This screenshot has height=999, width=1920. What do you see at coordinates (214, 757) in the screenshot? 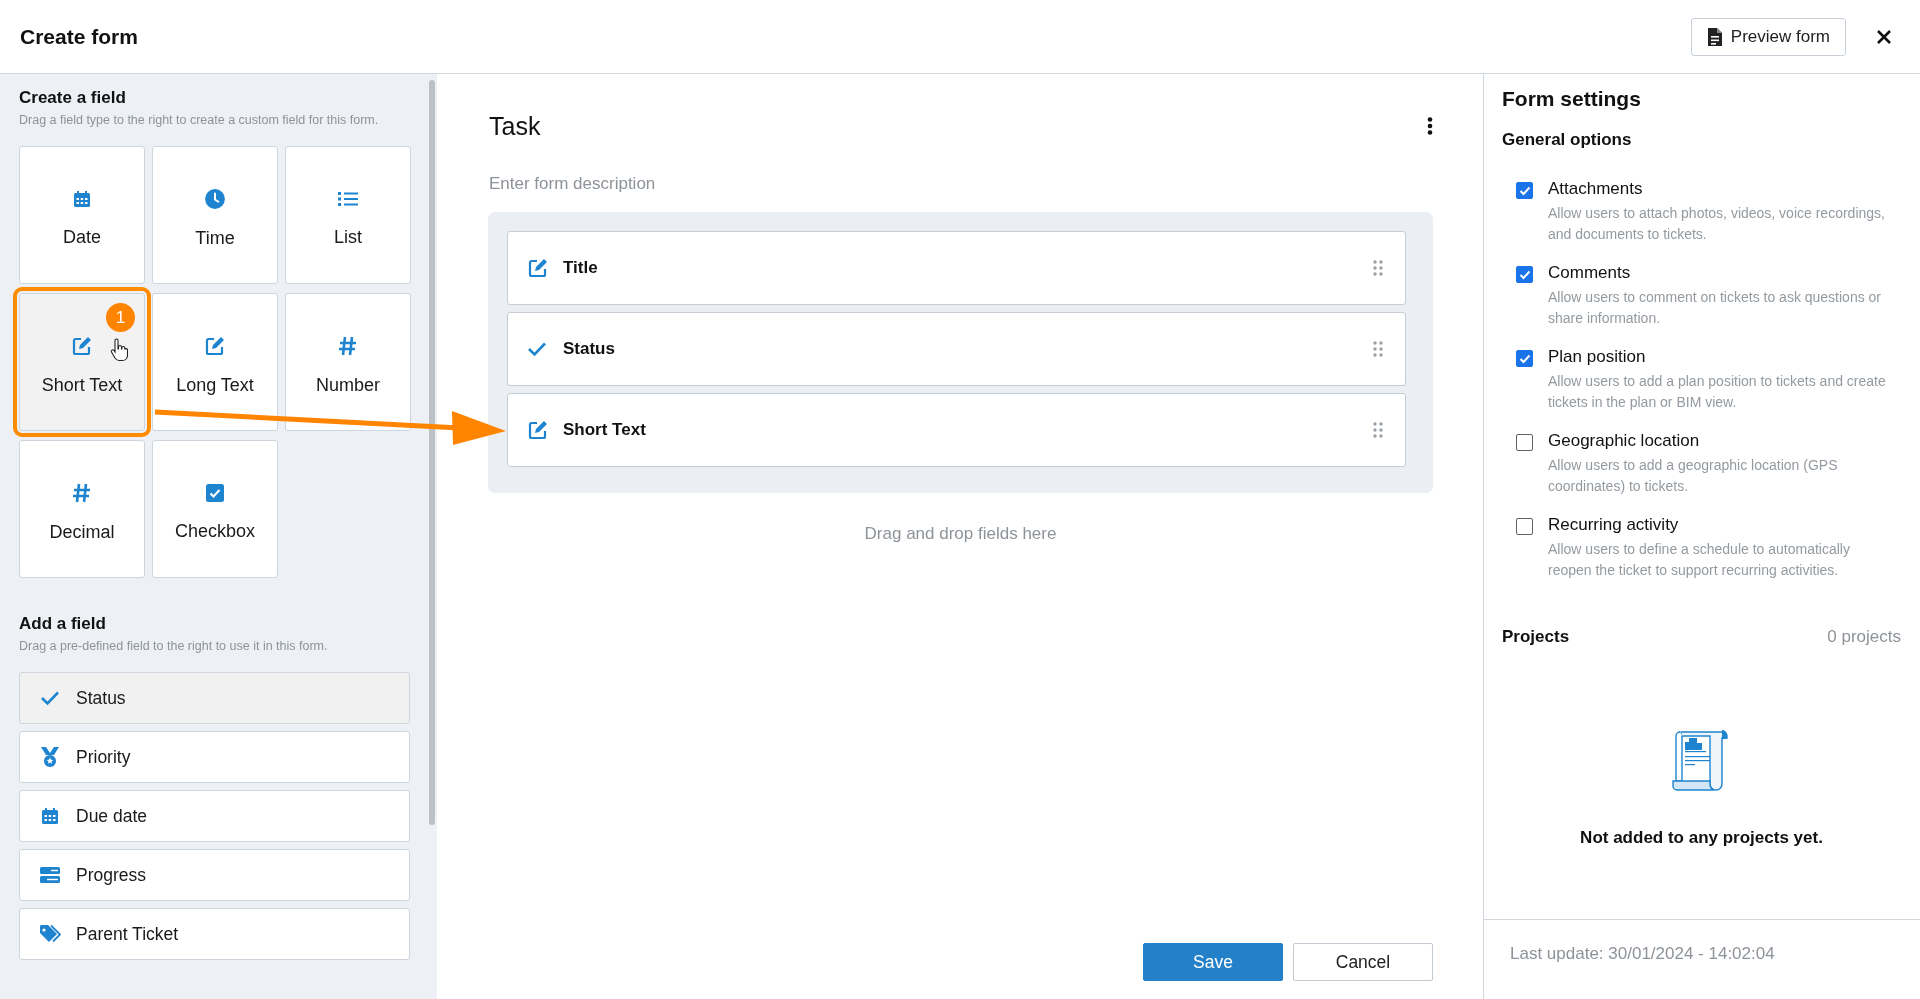
I see `predefined-field-item: Priority` at bounding box center [214, 757].